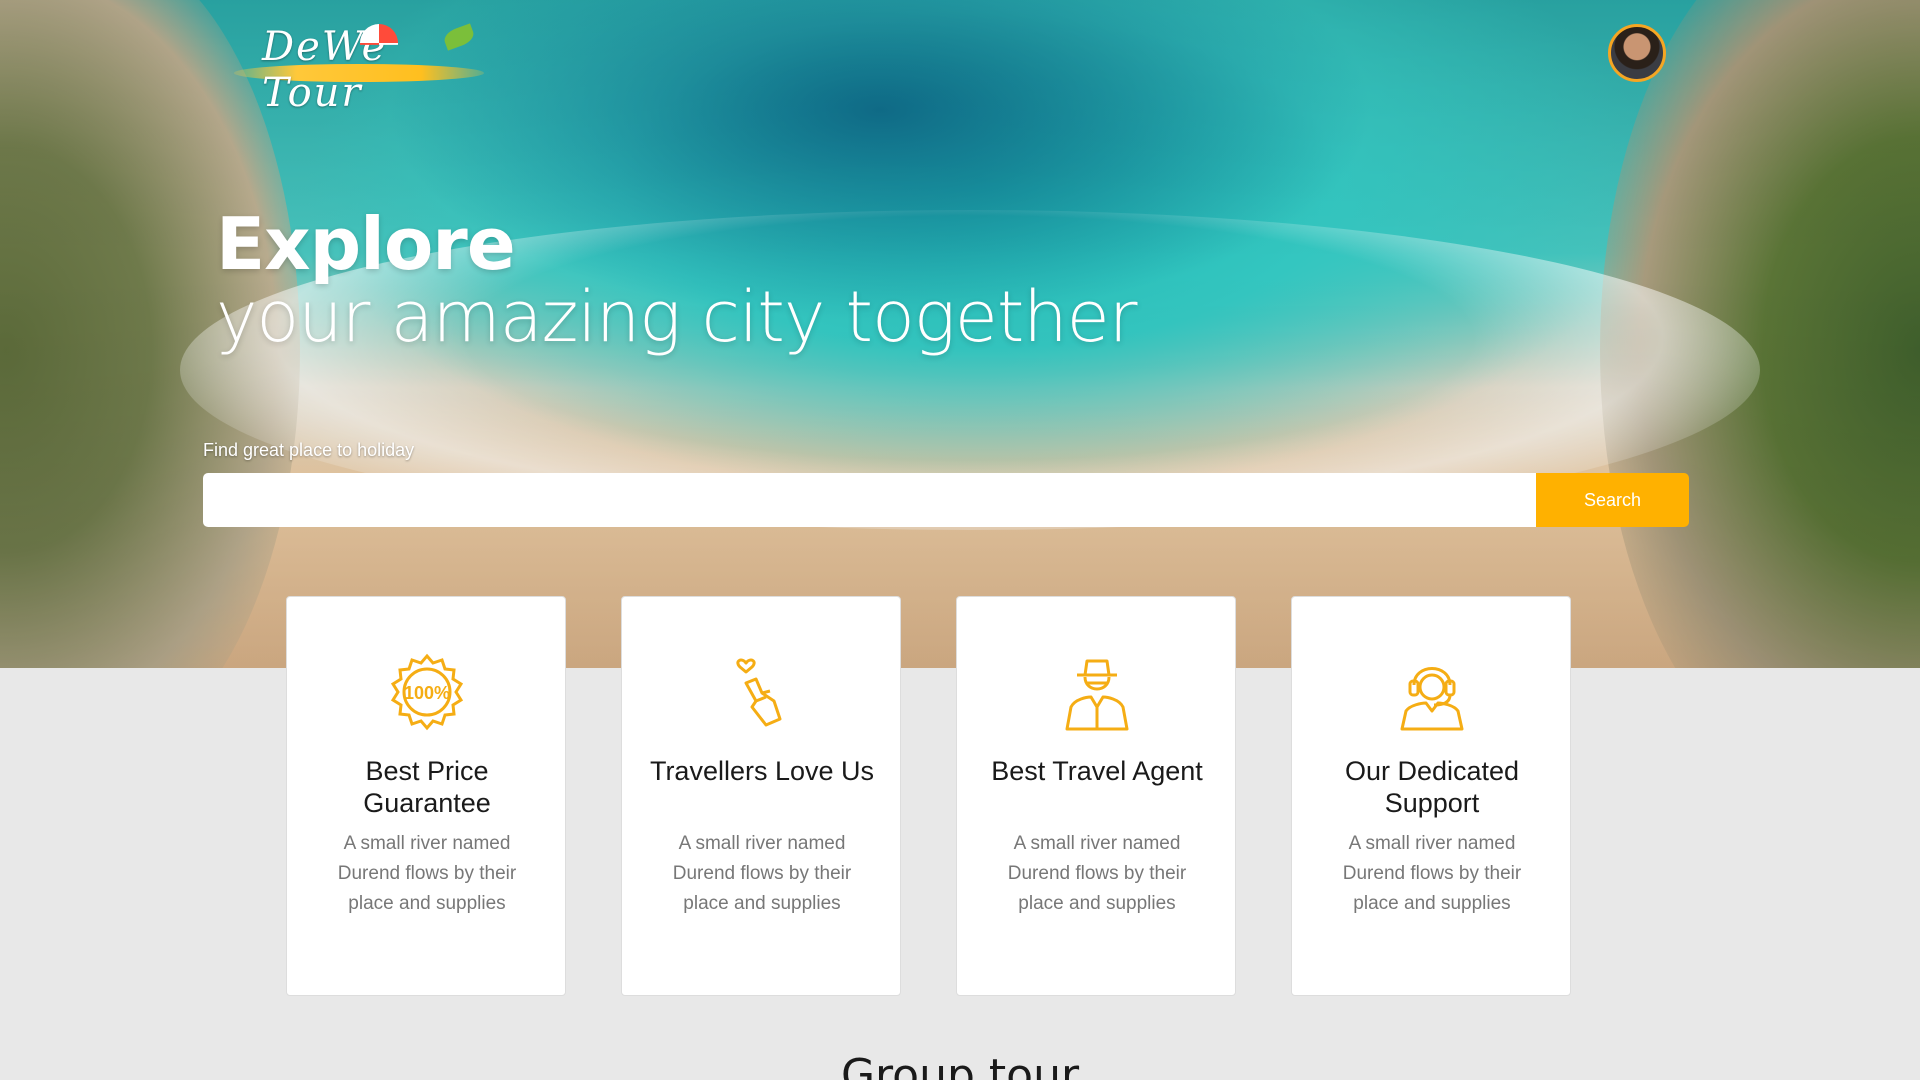 Image resolution: width=1920 pixels, height=1080 pixels. Describe the element at coordinates (1432, 693) in the screenshot. I see `support-agent-icon` at that location.